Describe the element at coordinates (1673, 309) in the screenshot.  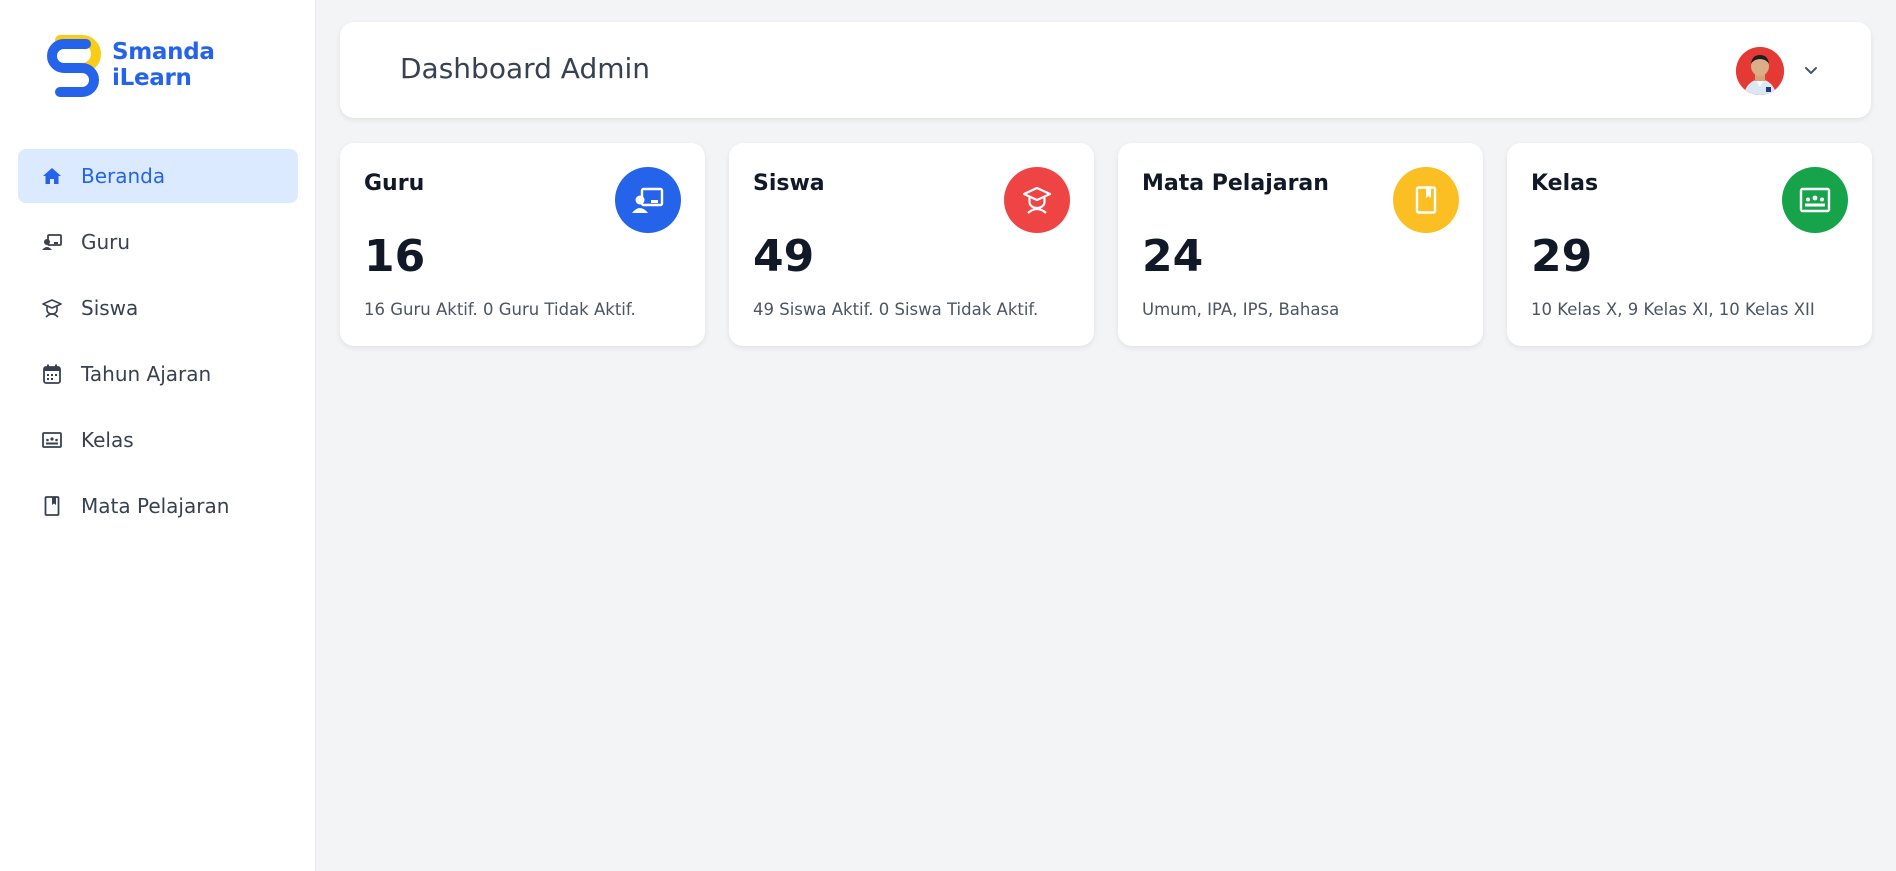
I see `card-description: 10 Kelas X, 9 Kelas XI, 10 Kelas XII` at that location.